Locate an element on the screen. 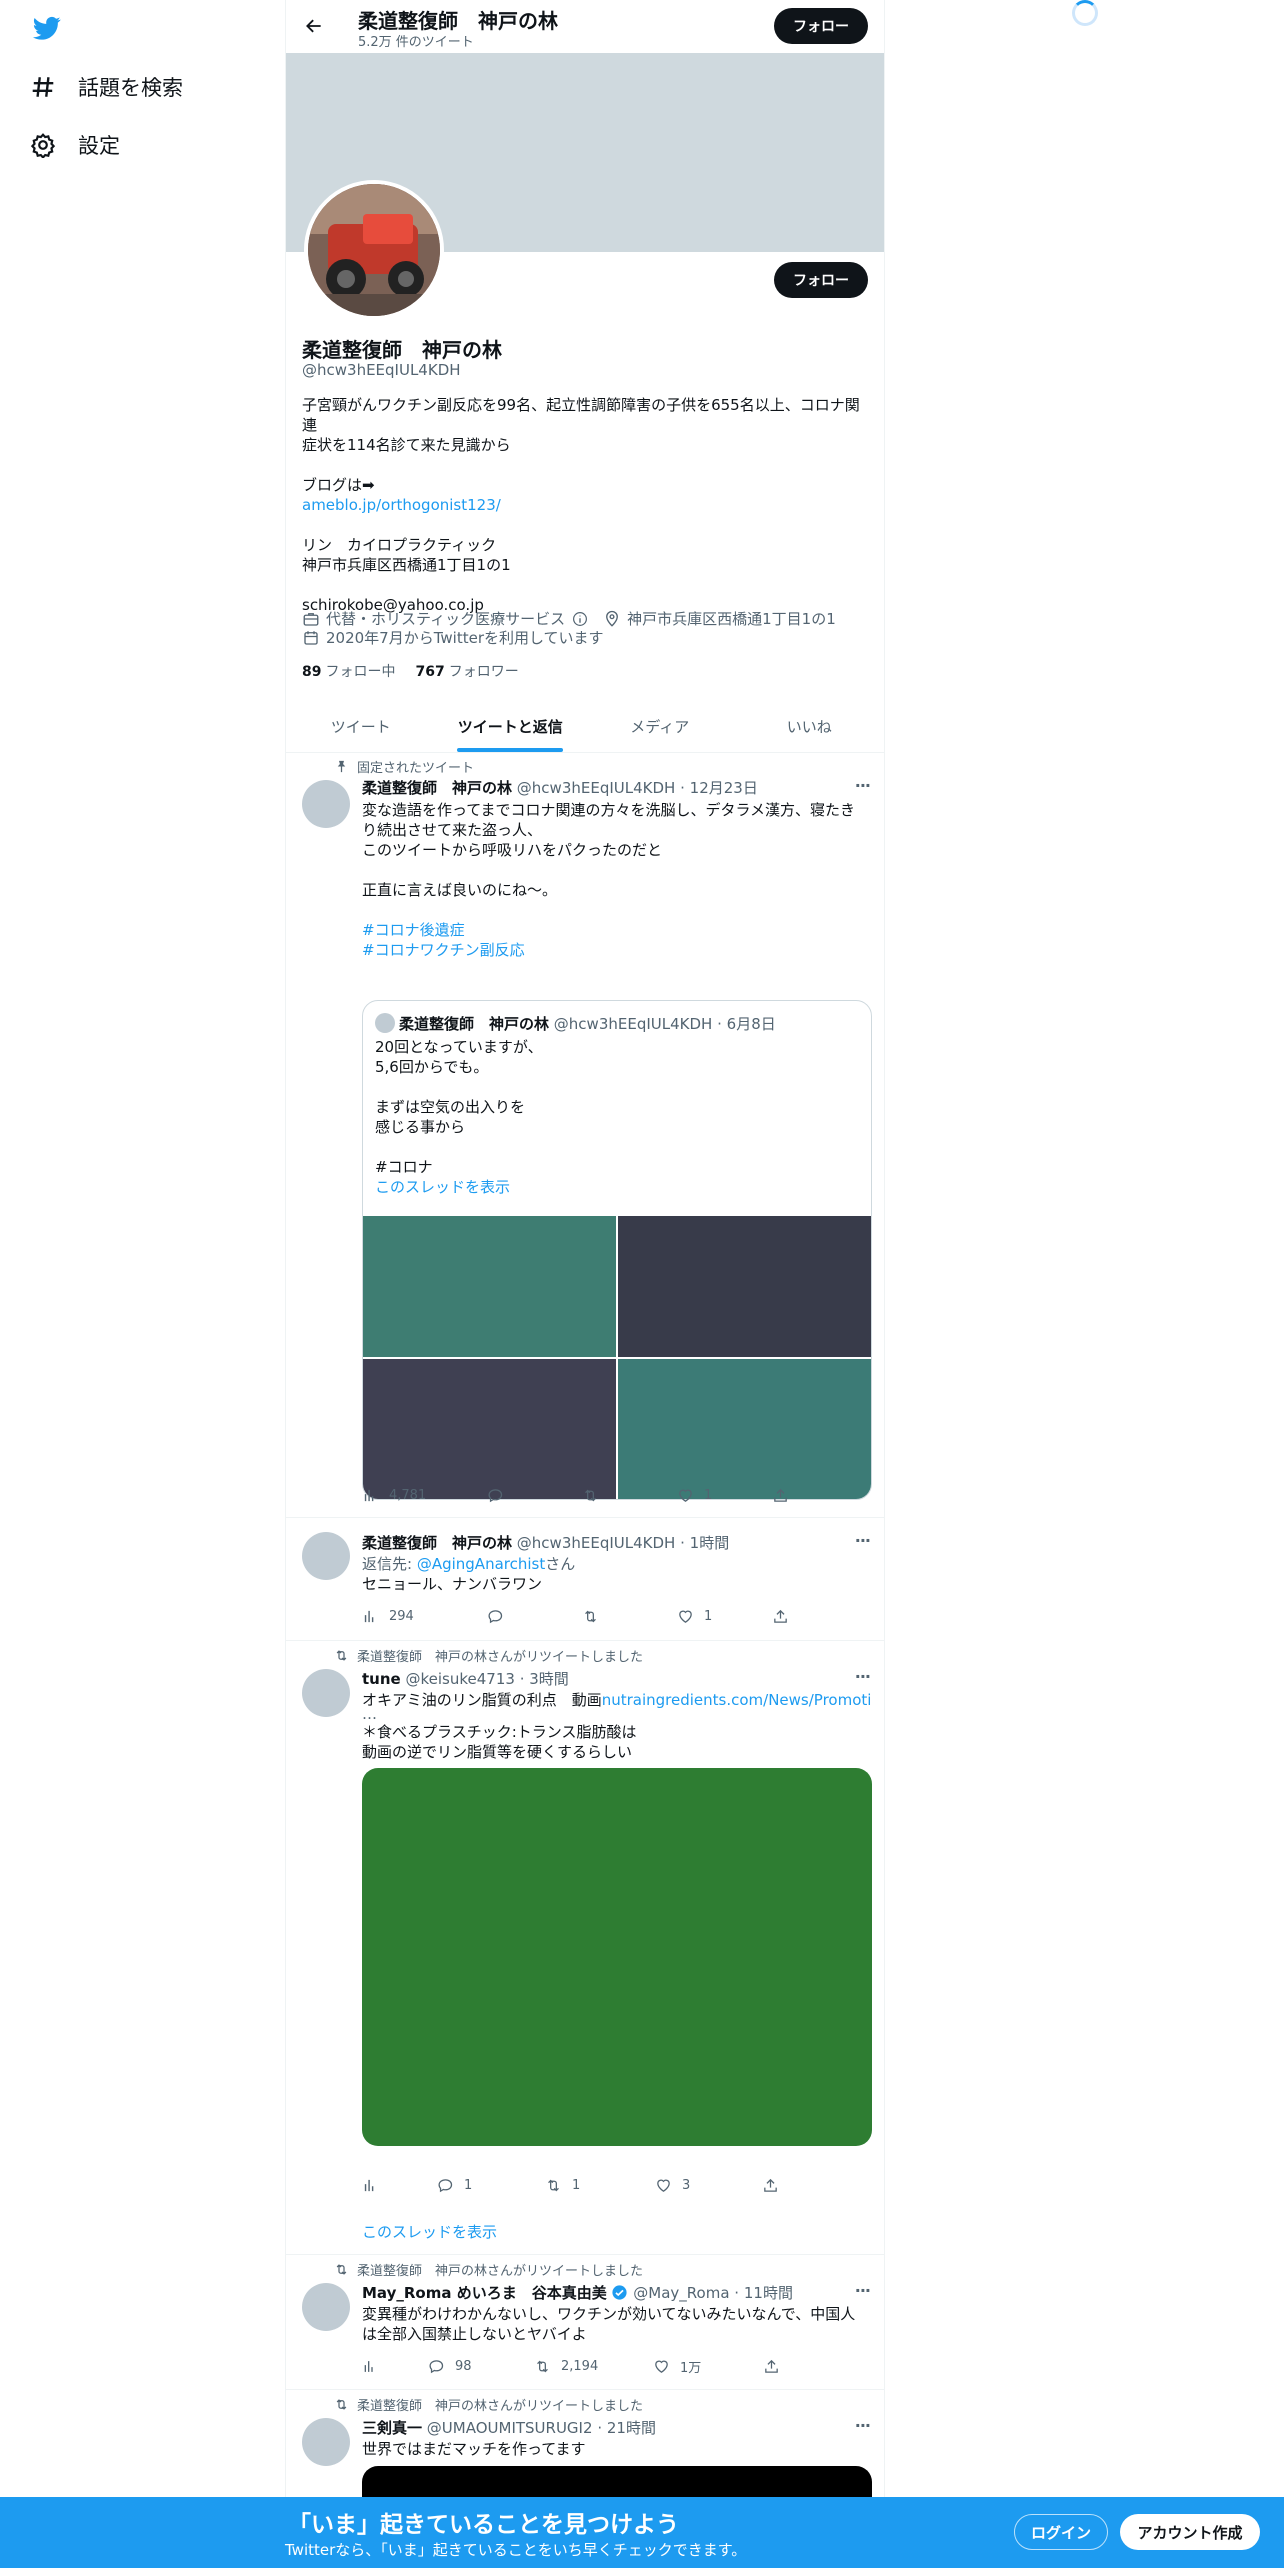 The width and height of the screenshot is (1284, 2568). reply-button: 1 is located at coordinates (491, 2185).